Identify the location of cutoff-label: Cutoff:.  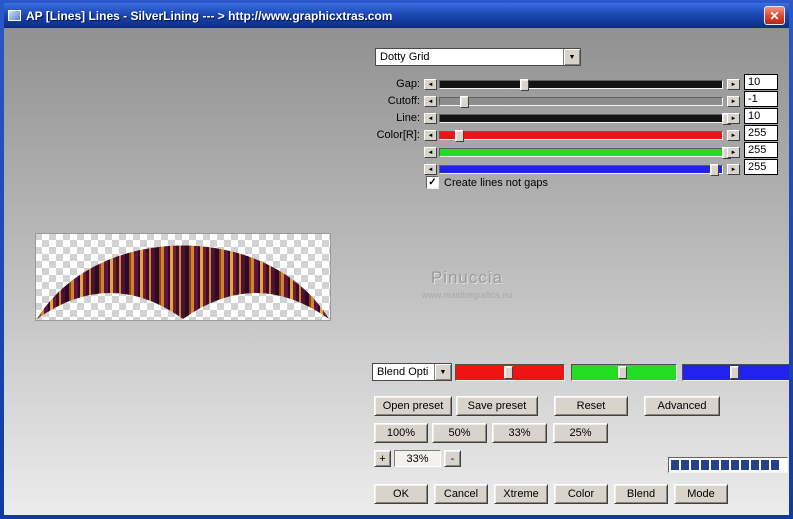
(403, 101).